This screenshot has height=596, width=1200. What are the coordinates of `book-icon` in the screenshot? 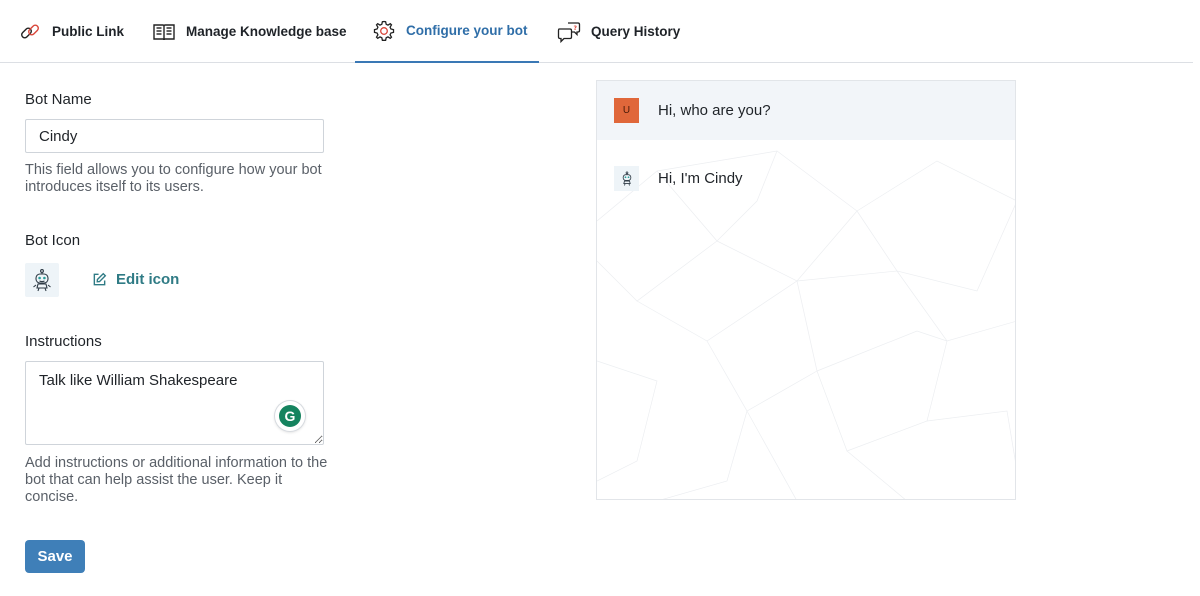 It's located at (164, 31).